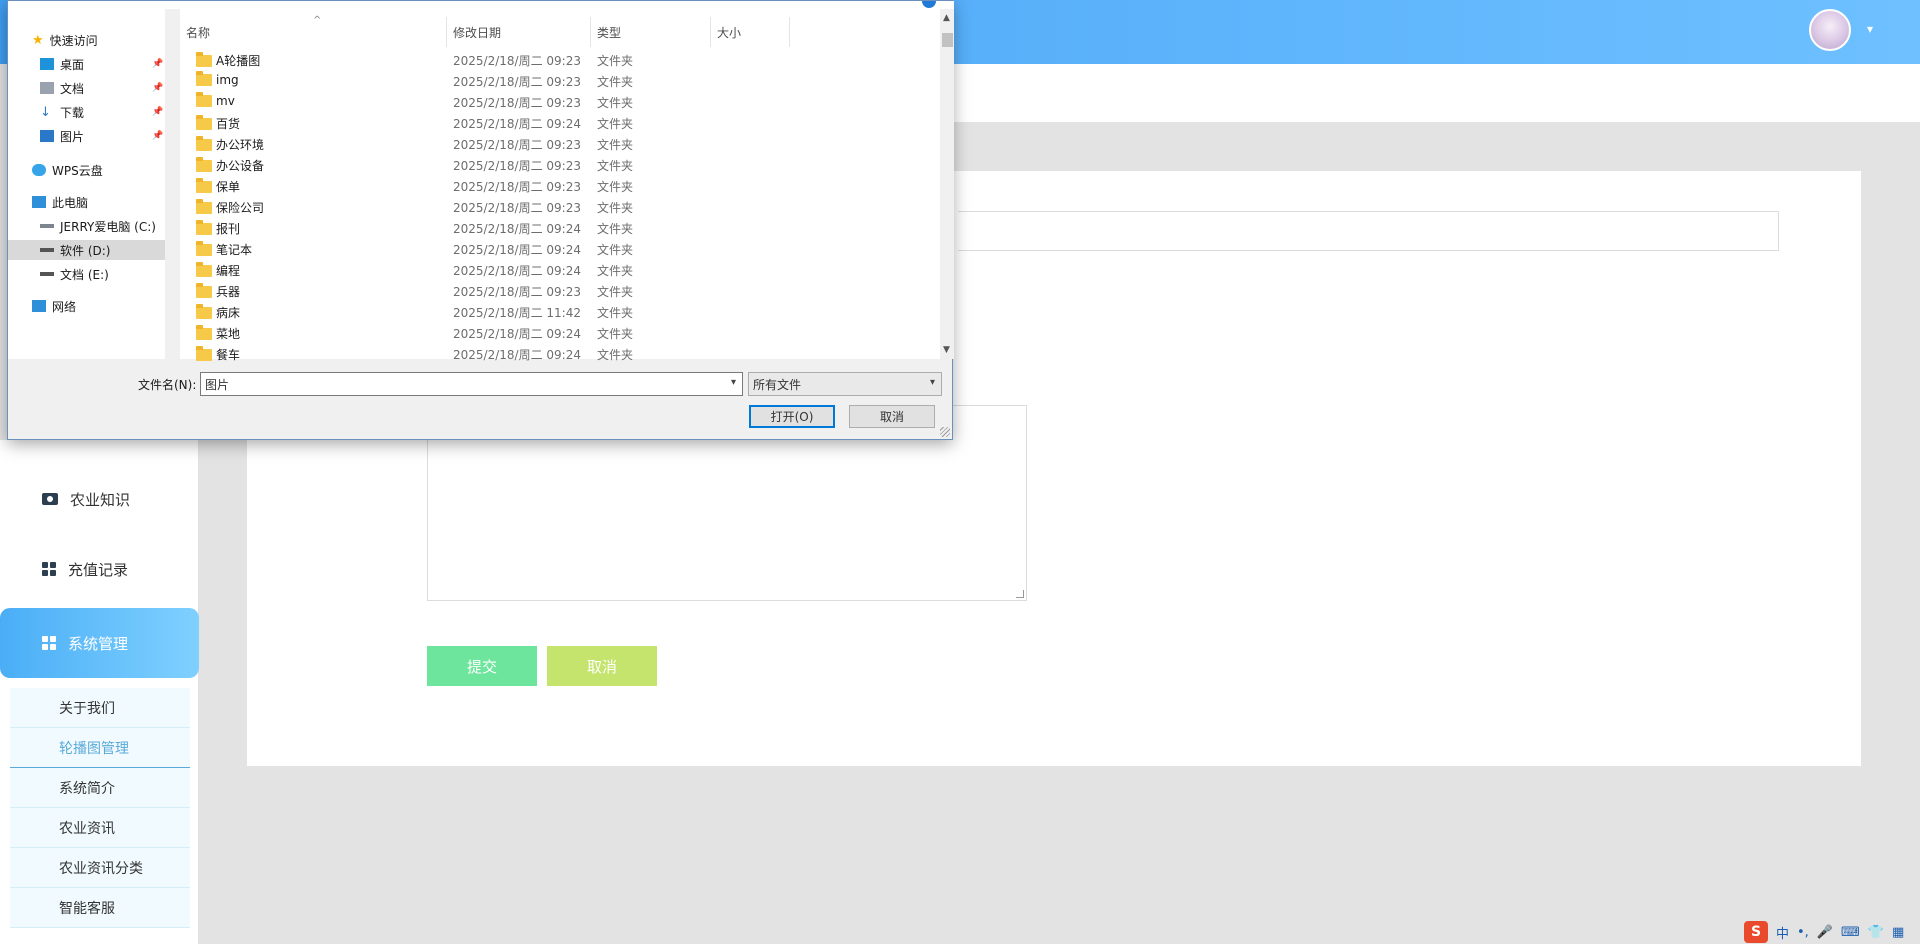  What do you see at coordinates (560, 101) in the screenshot?
I see `table-row: mv 2025/2/18/周二 09:23 文件夹` at bounding box center [560, 101].